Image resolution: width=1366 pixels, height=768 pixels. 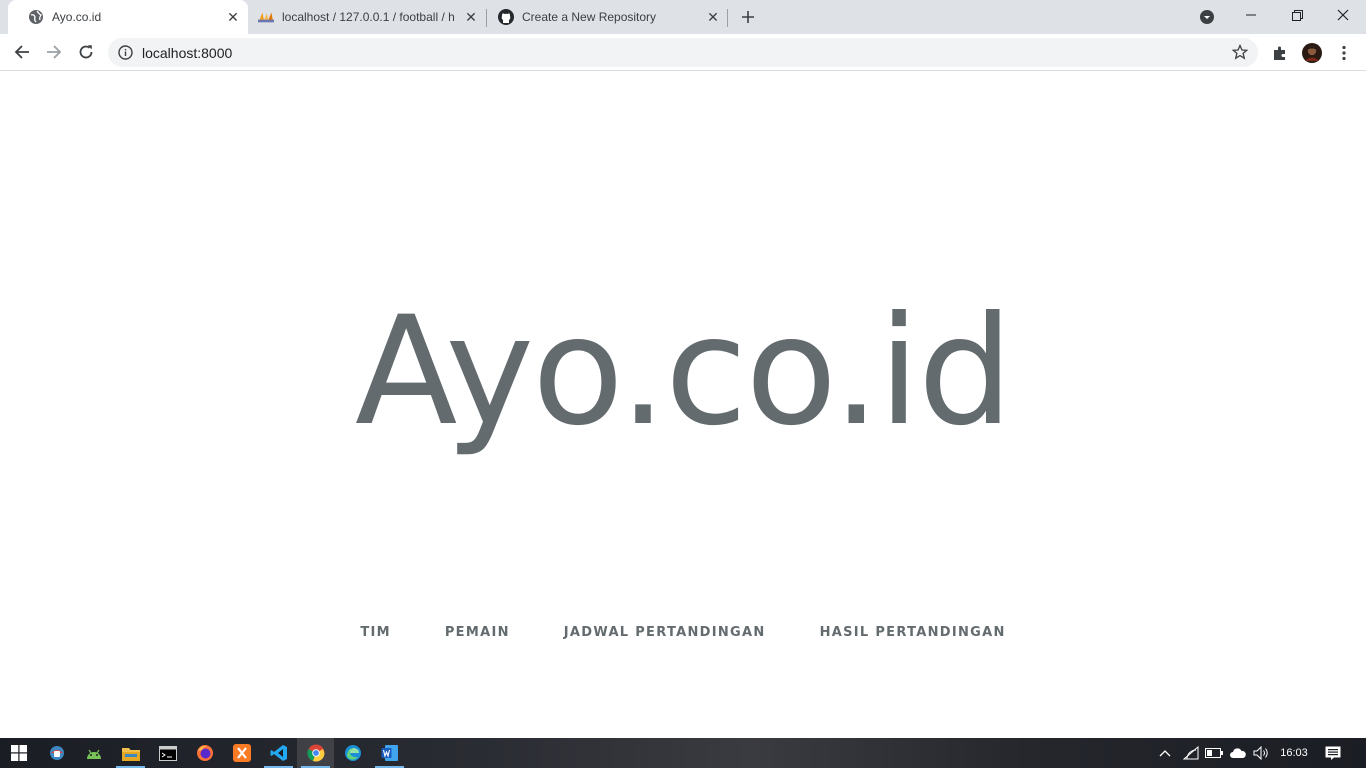 I want to click on start-button, so click(x=18, y=753).